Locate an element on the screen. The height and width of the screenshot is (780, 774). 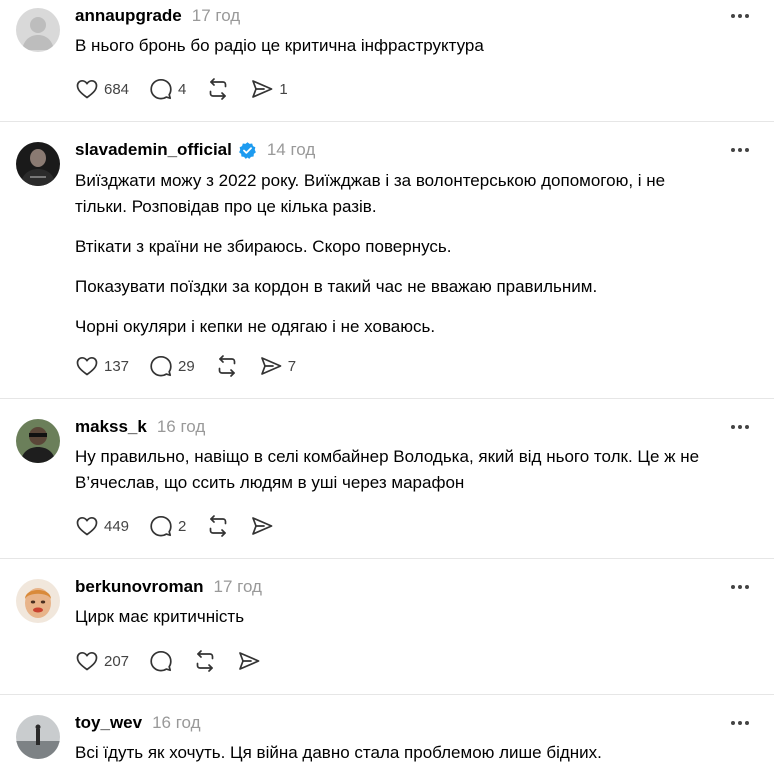
like-count: 684 is located at coordinates (117, 89).